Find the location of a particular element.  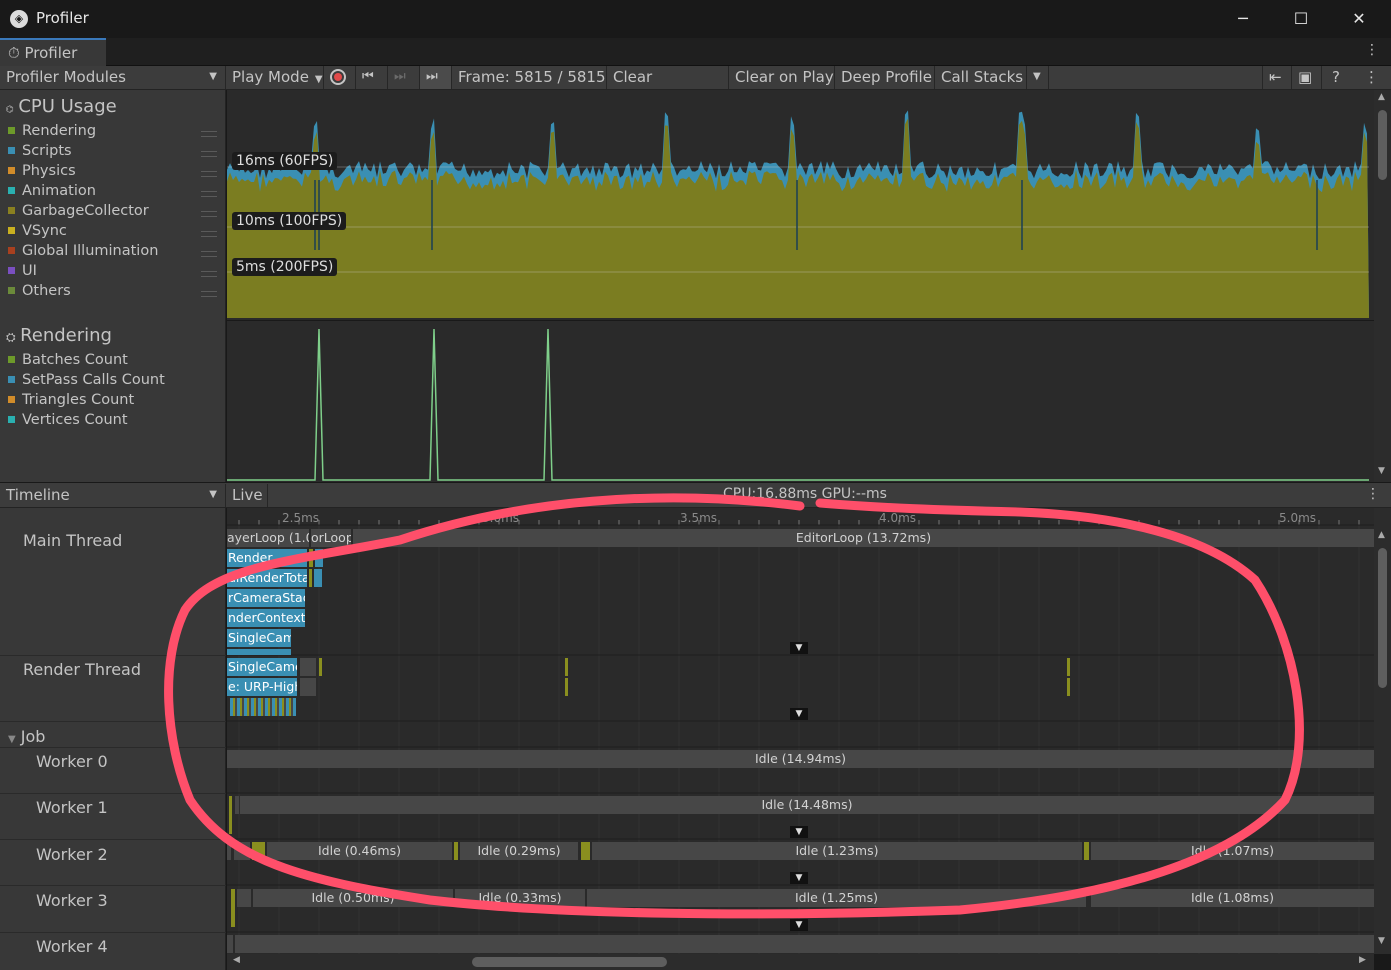

call-stacks-button: Call Stacks is located at coordinates (981, 77).